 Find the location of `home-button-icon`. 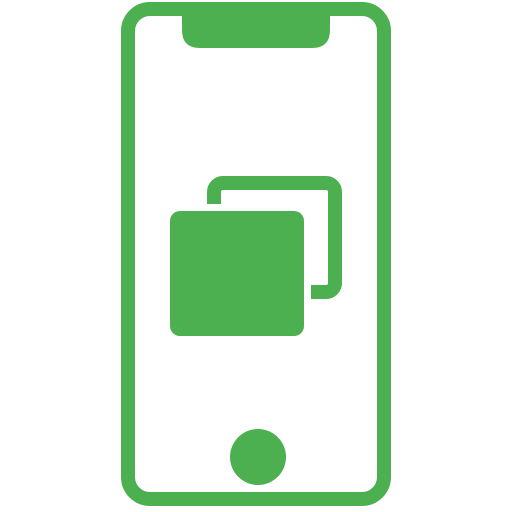

home-button-icon is located at coordinates (258, 457).